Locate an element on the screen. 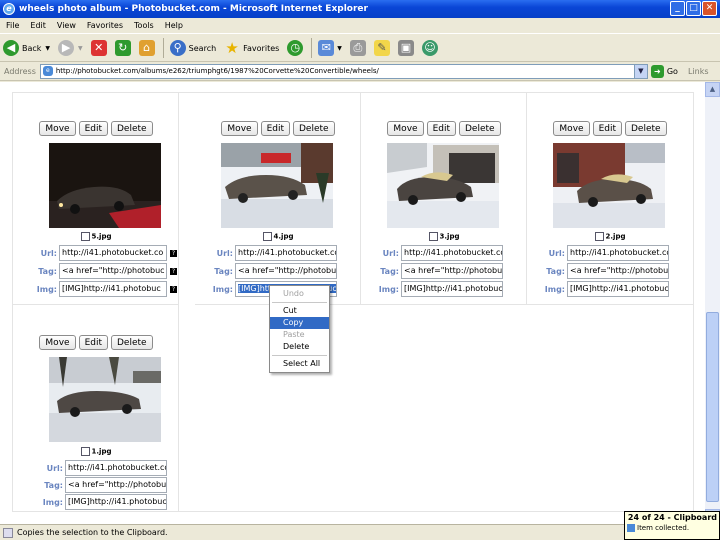  menu-view: View is located at coordinates (66, 25).